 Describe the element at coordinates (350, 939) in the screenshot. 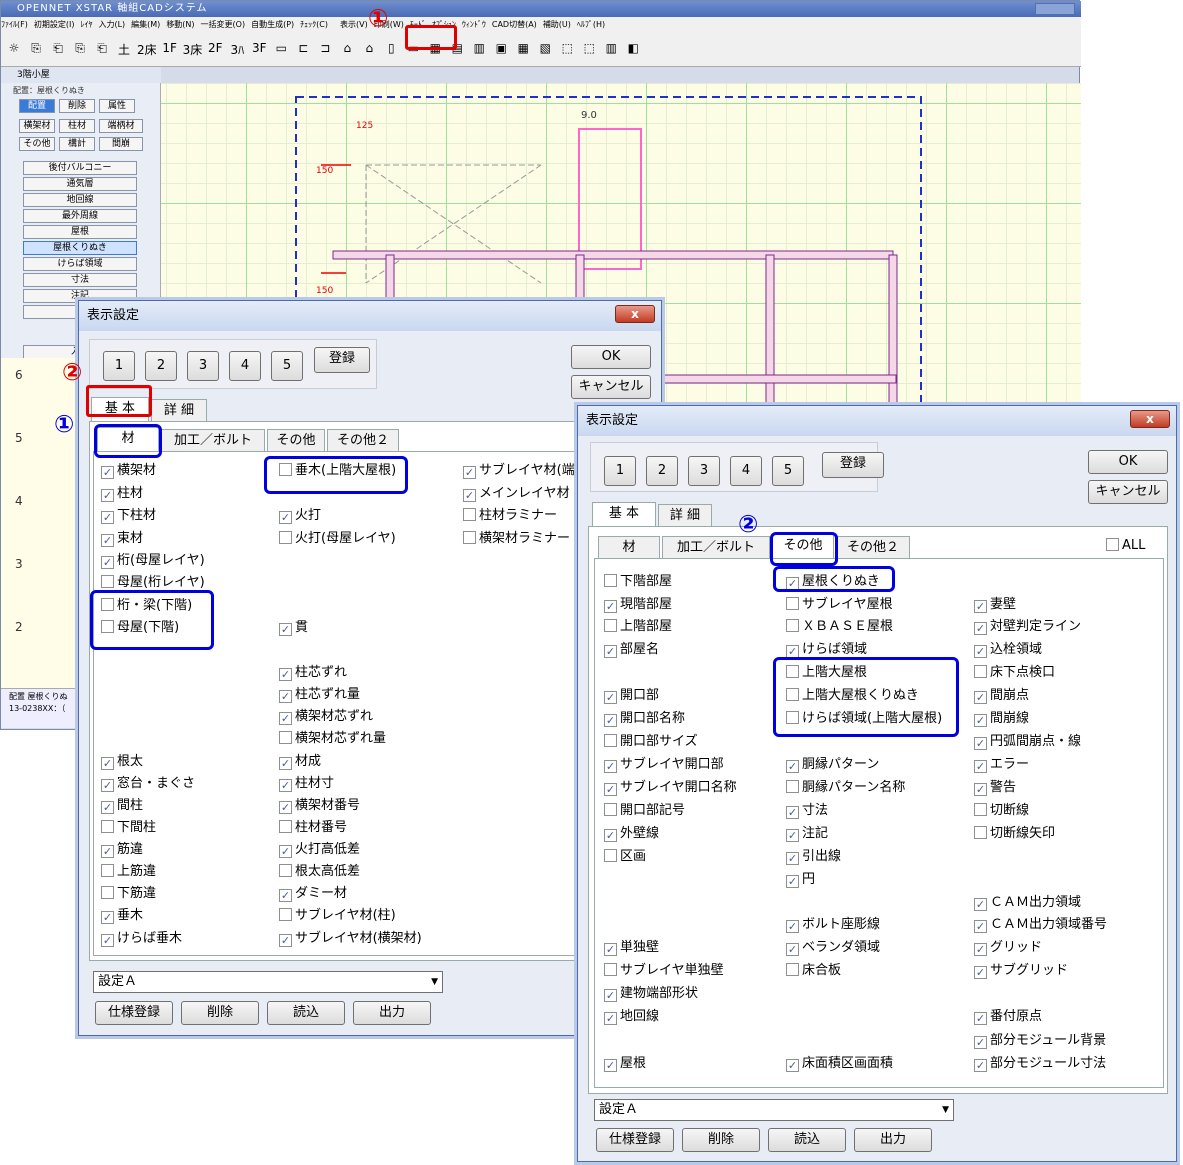

I see `checkbox-item: ✓ サブレイヤ材(横架材)` at that location.